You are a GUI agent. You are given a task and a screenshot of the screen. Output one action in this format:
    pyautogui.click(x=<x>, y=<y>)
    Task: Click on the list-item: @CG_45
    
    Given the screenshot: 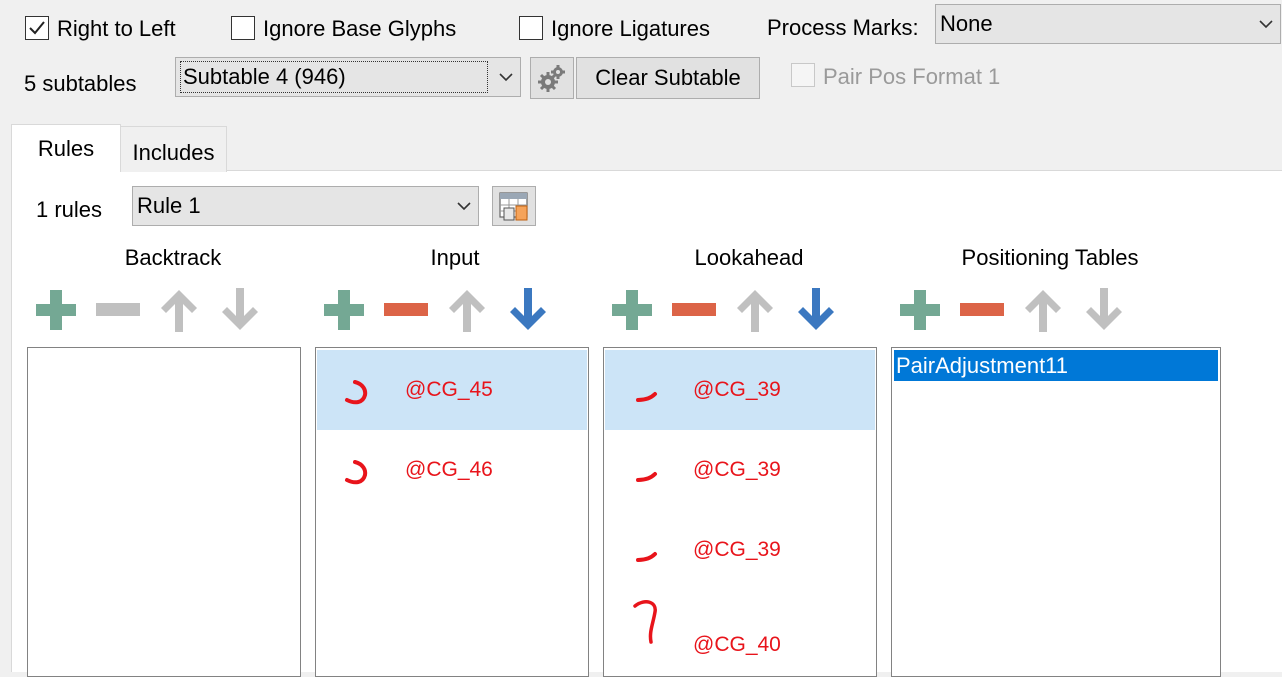 What is the action you would take?
    pyautogui.click(x=452, y=390)
    